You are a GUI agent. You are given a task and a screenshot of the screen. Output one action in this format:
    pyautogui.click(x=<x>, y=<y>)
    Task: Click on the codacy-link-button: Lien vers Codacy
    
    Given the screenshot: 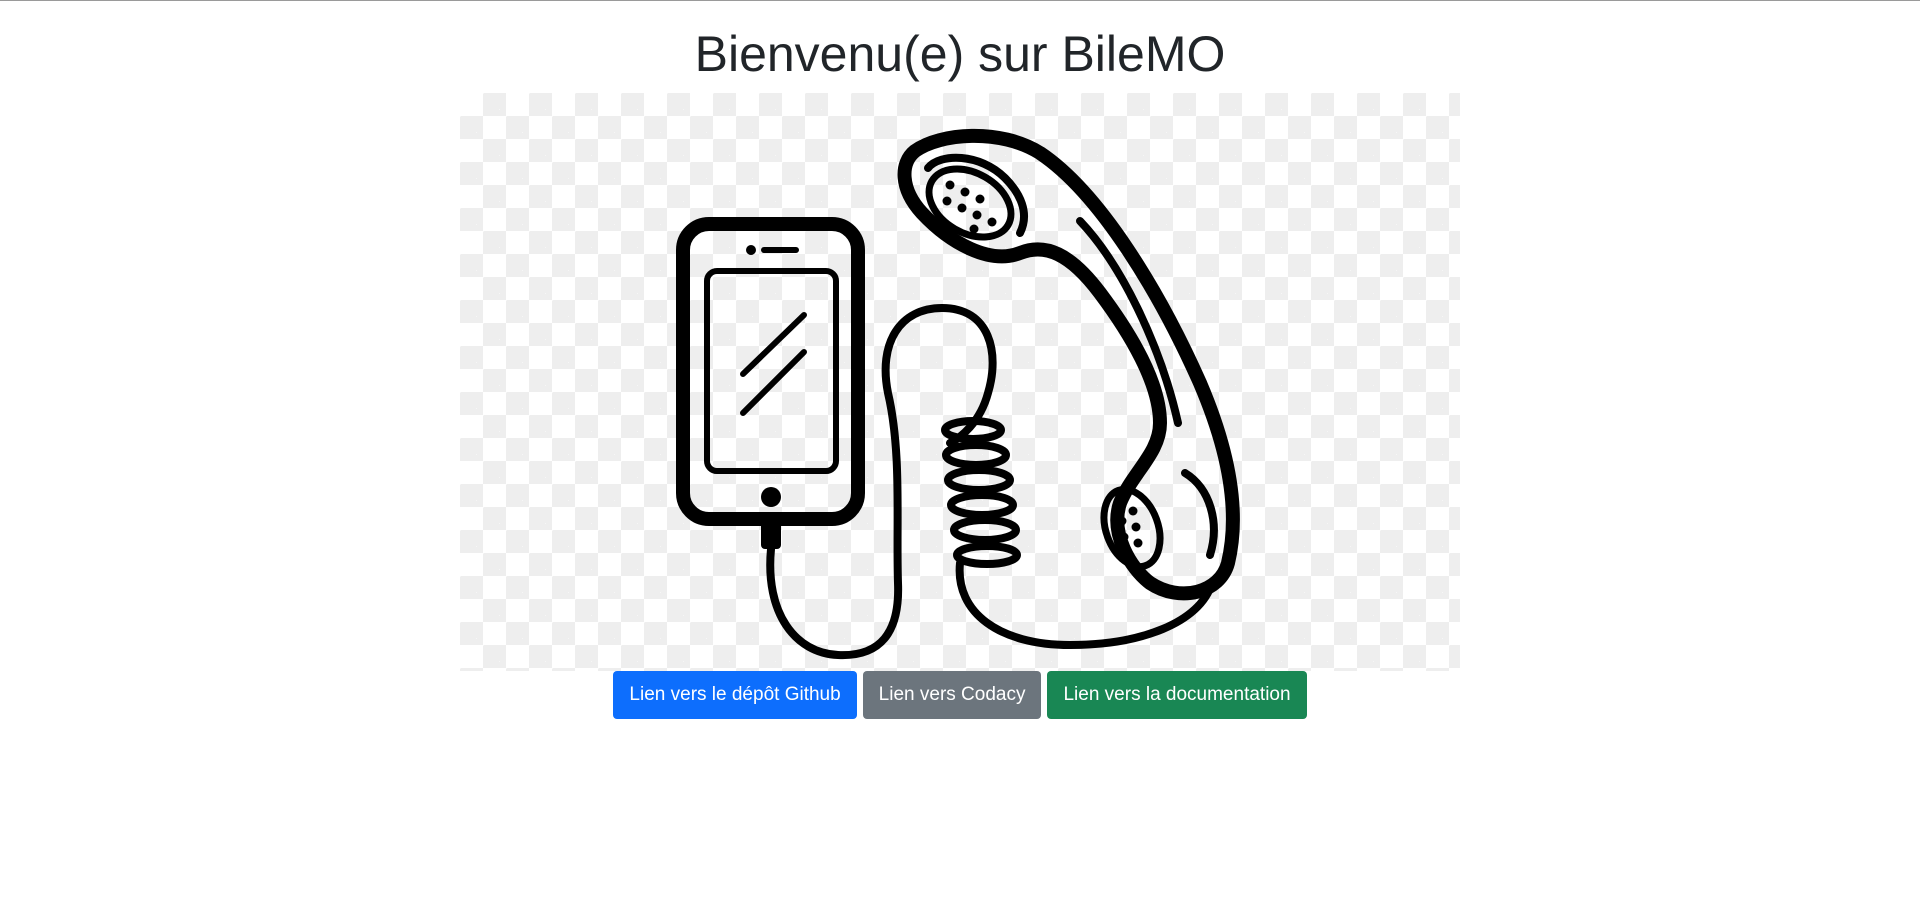 What is the action you would take?
    pyautogui.click(x=952, y=695)
    